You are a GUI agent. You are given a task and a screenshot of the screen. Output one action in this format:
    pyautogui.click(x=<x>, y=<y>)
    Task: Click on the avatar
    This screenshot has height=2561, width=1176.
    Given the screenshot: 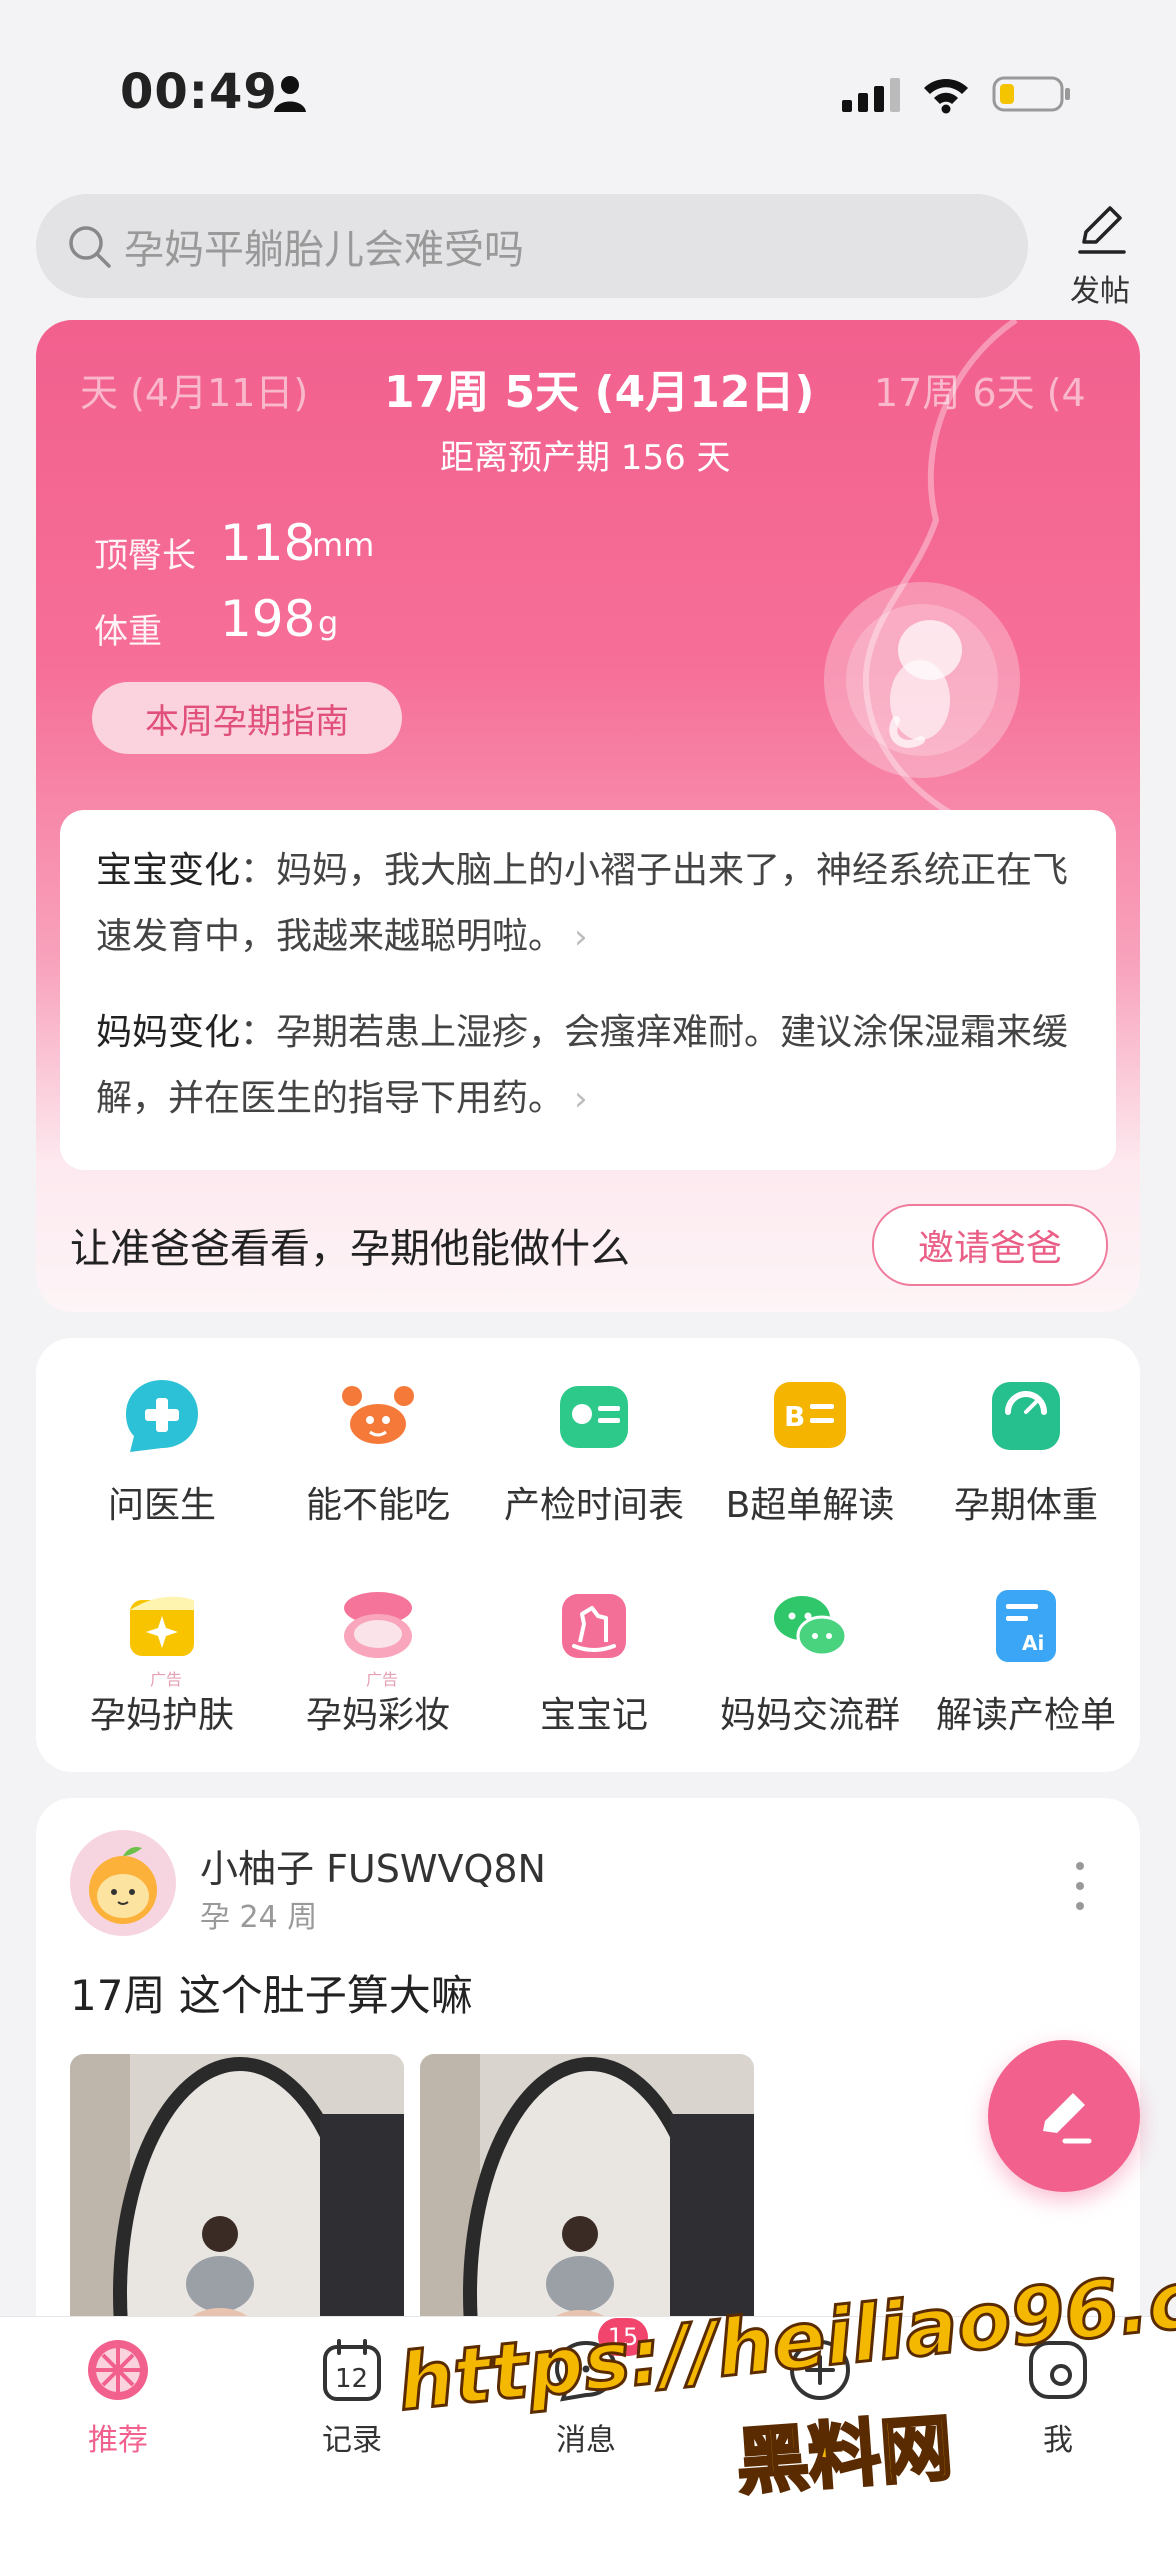 What is the action you would take?
    pyautogui.click(x=123, y=1883)
    